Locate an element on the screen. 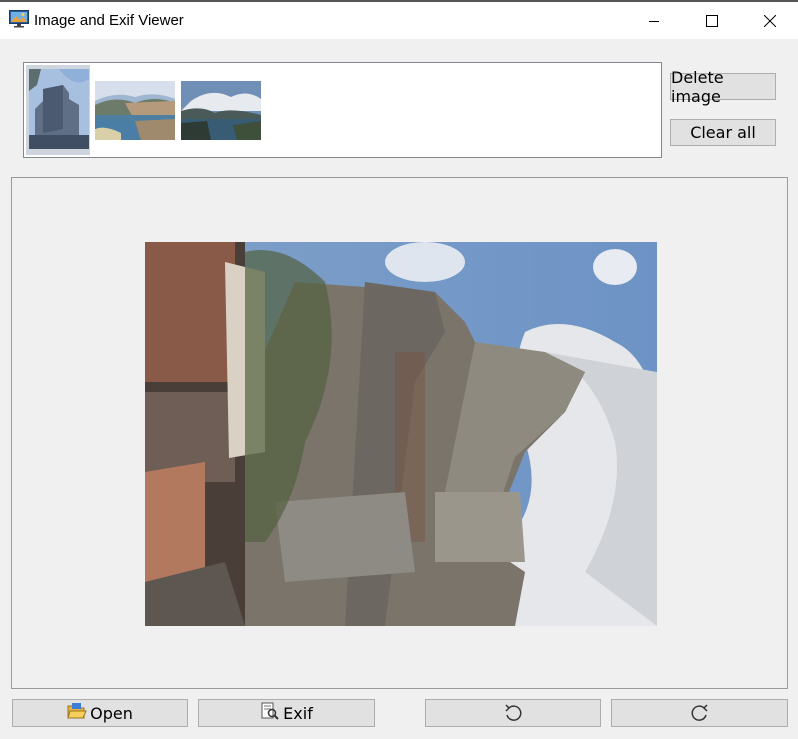 The height and width of the screenshot is (739, 798). close-button is located at coordinates (770, 20).